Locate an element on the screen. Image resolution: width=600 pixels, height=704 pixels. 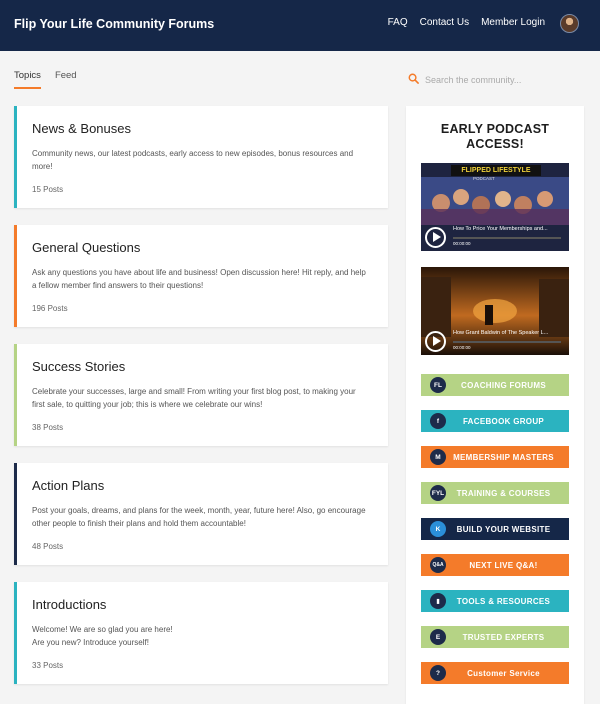
forum-post-count: 15 Posts is located at coordinates (48, 189).